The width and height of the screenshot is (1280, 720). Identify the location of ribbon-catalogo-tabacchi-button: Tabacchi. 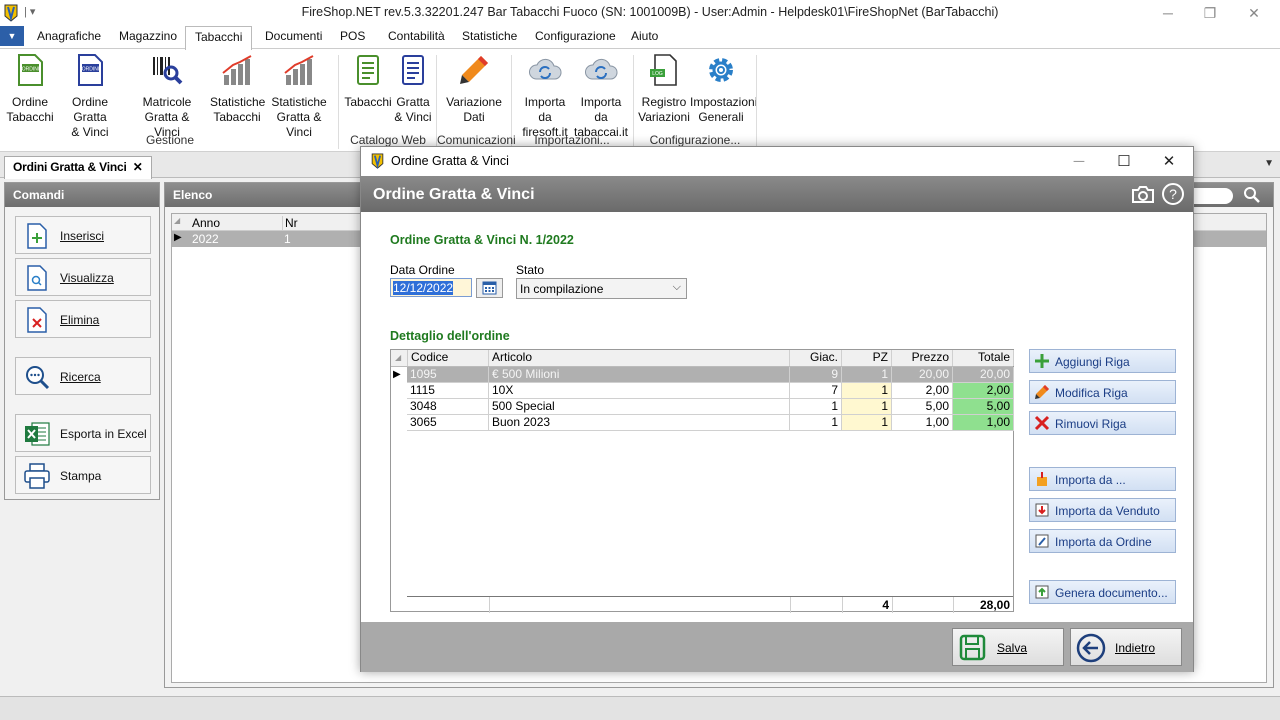
(368, 81).